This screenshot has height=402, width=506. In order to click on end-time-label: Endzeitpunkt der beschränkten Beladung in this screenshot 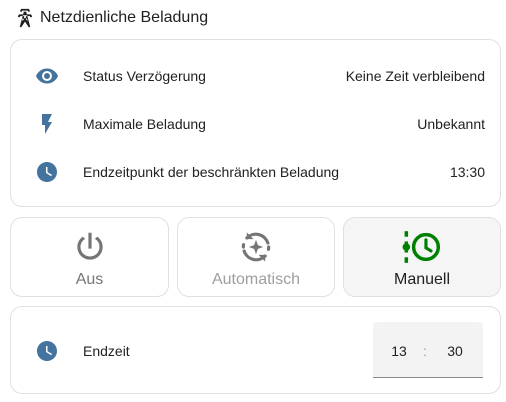, I will do `click(211, 172)`.